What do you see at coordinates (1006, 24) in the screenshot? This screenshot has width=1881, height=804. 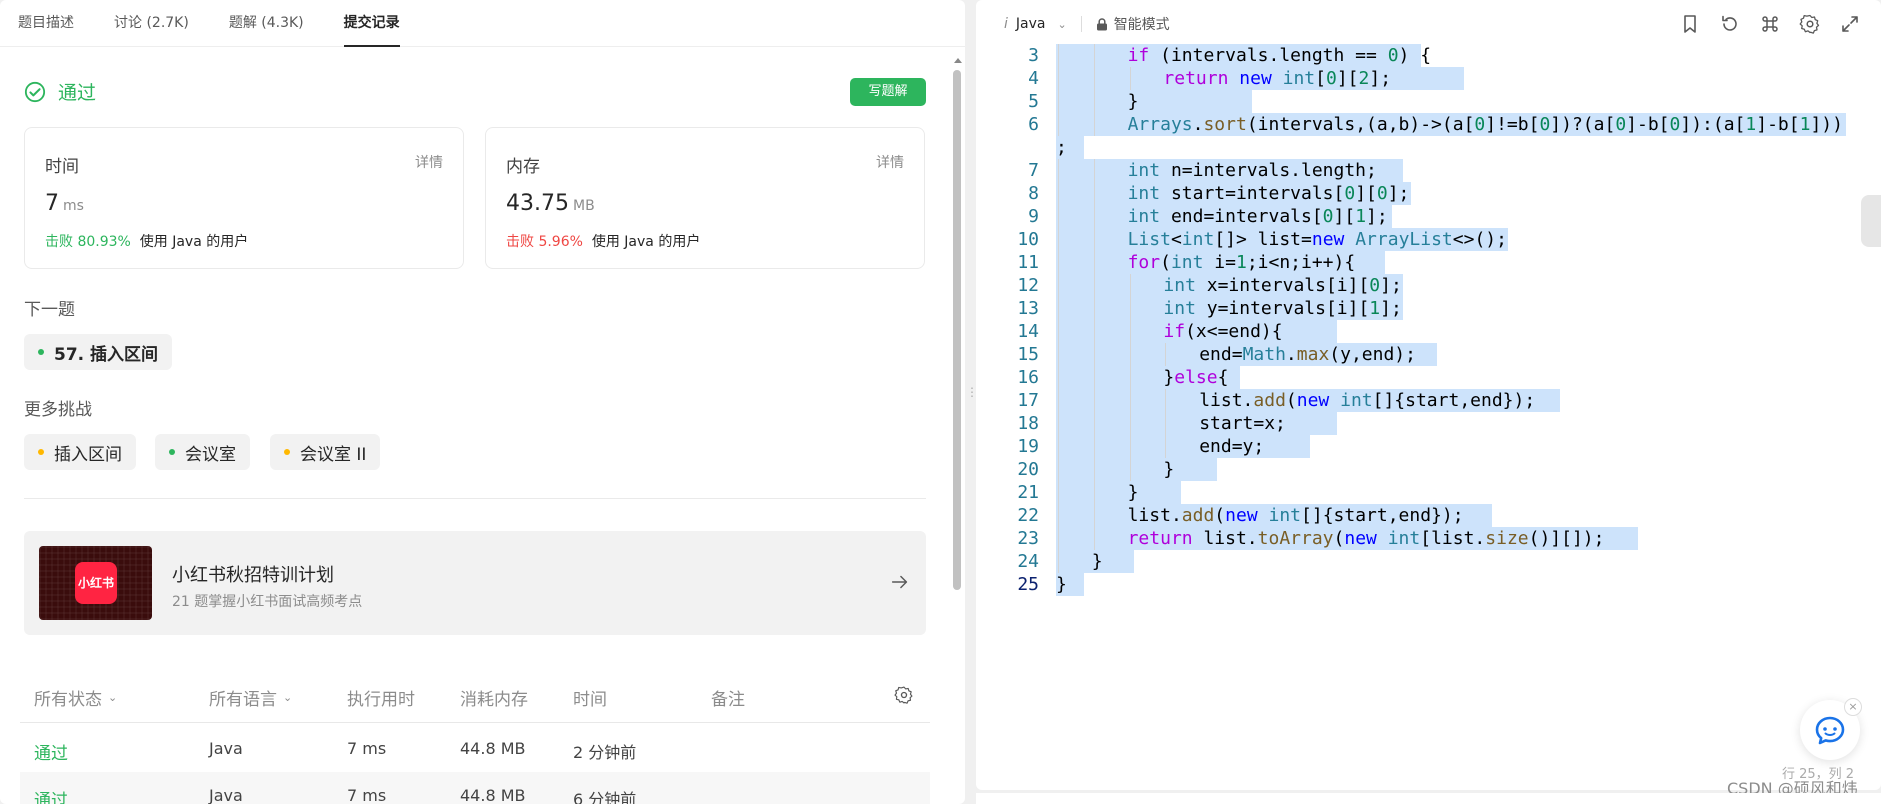 I see `language-prefix: i` at bounding box center [1006, 24].